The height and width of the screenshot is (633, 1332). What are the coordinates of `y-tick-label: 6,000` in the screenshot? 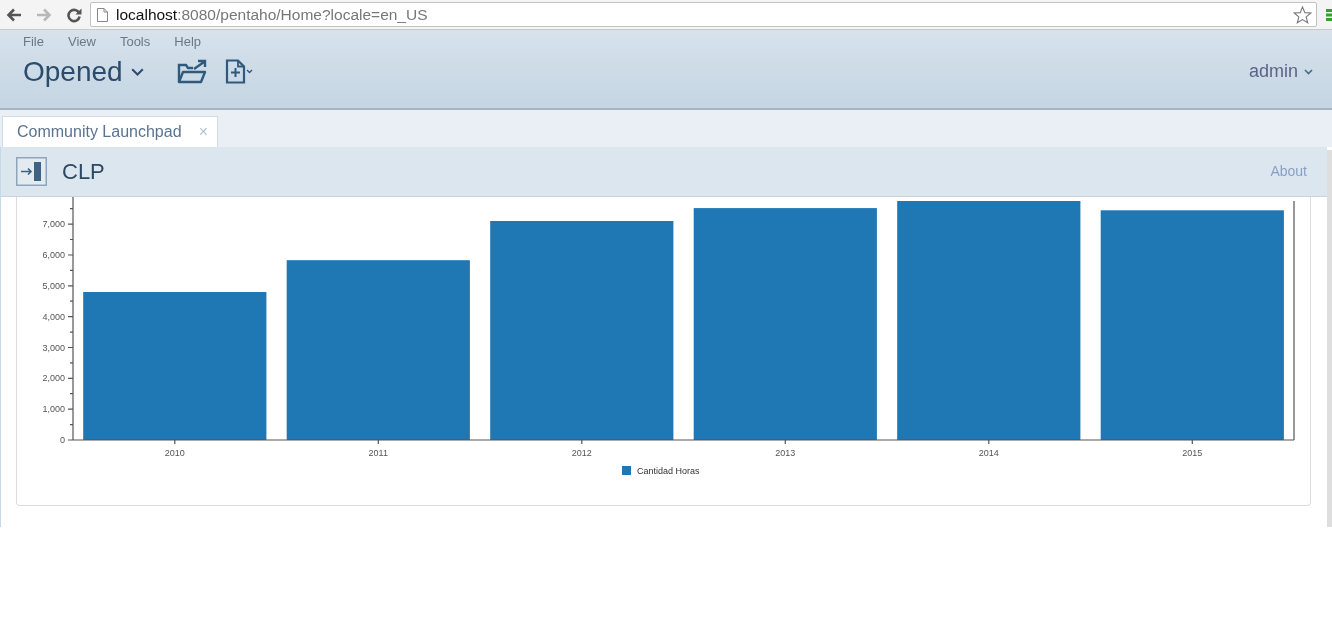 It's located at (53, 255).